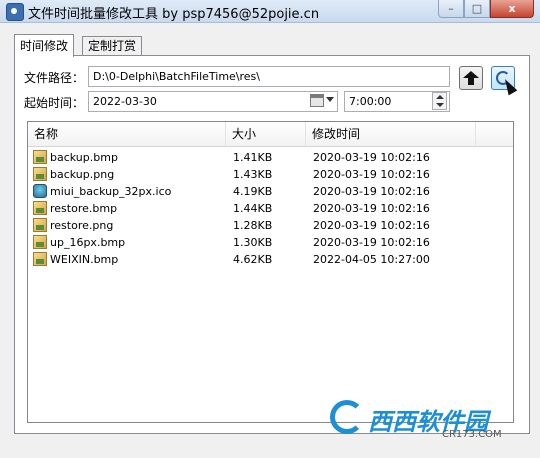  I want to click on list-item: restore.bmp 1.44KB 2020-03-19 10:02:16, so click(270, 208).